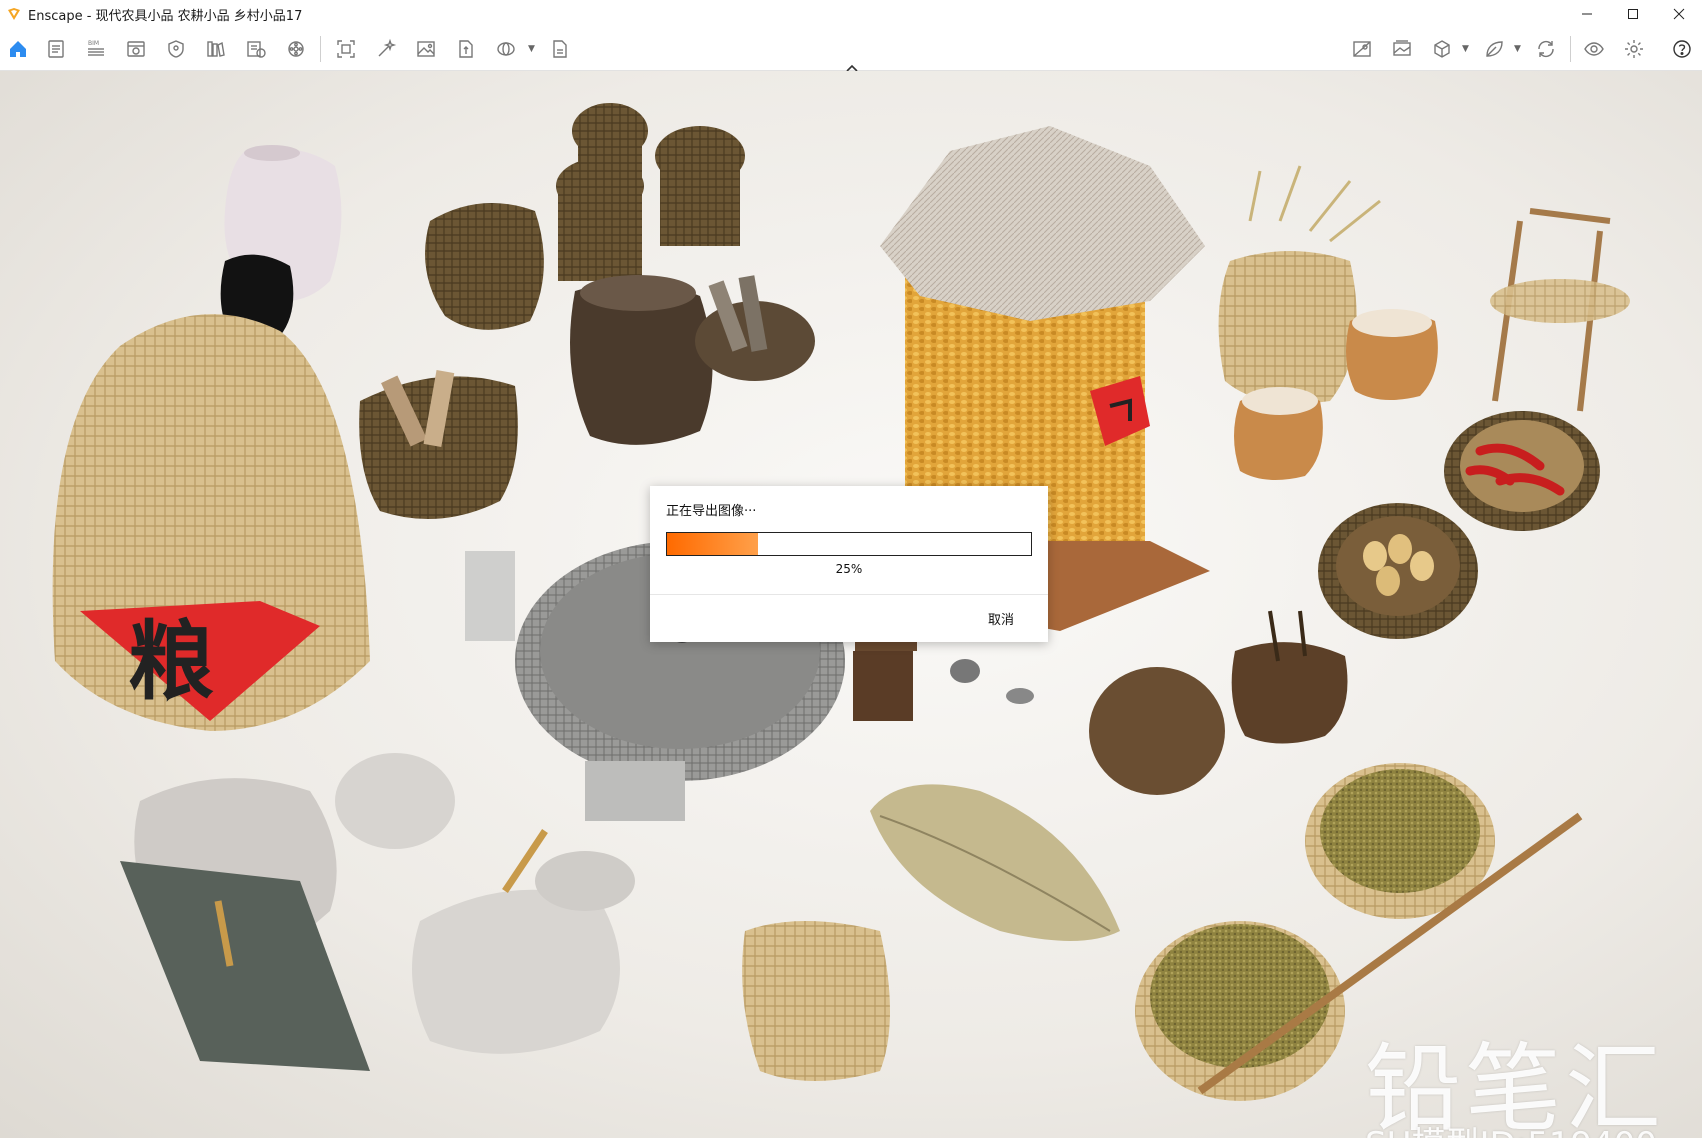 Image resolution: width=1702 pixels, height=1138 pixels. What do you see at coordinates (712, 544) in the screenshot?
I see `progress-bar-fill` at bounding box center [712, 544].